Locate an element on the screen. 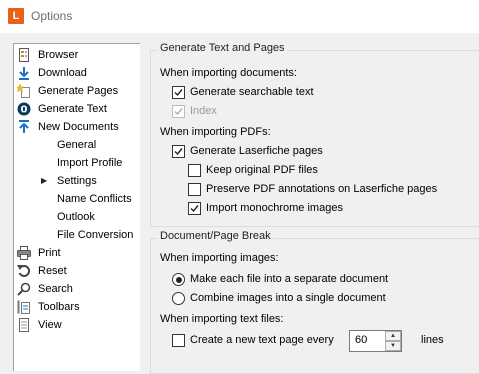 The image size is (479, 374). spin-up-button: ▲ is located at coordinates (393, 336).